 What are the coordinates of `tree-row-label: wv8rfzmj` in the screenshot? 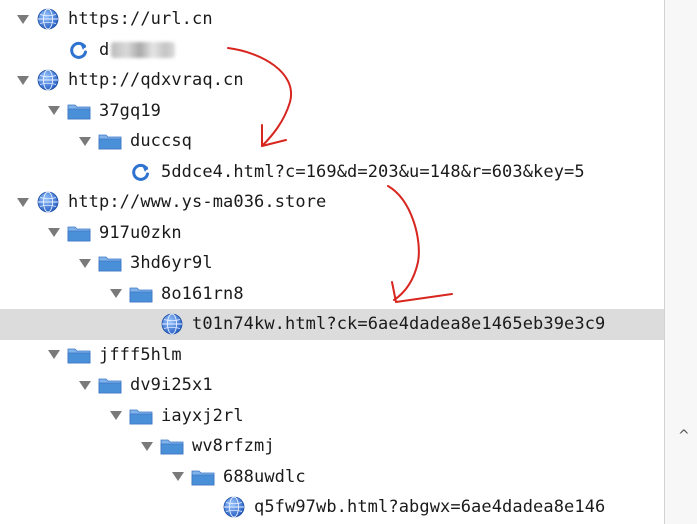 It's located at (233, 446).